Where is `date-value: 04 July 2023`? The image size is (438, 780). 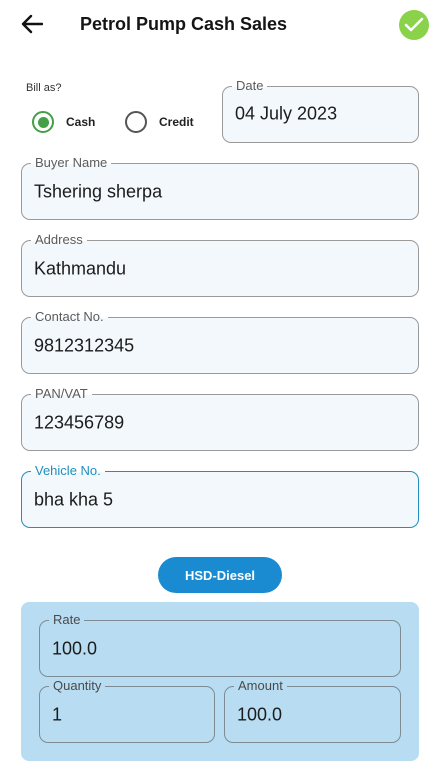
date-value: 04 July 2023 is located at coordinates (286, 113).